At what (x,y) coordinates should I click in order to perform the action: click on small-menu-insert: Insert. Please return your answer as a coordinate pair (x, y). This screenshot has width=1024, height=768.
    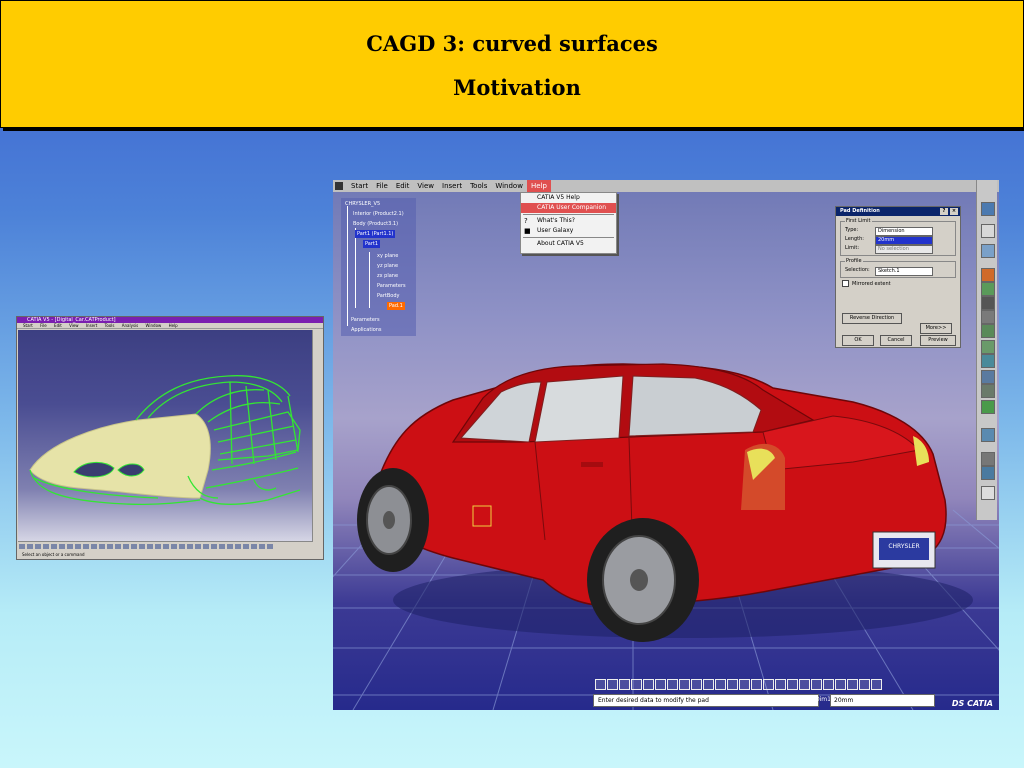
    Looking at the image, I should click on (91, 325).